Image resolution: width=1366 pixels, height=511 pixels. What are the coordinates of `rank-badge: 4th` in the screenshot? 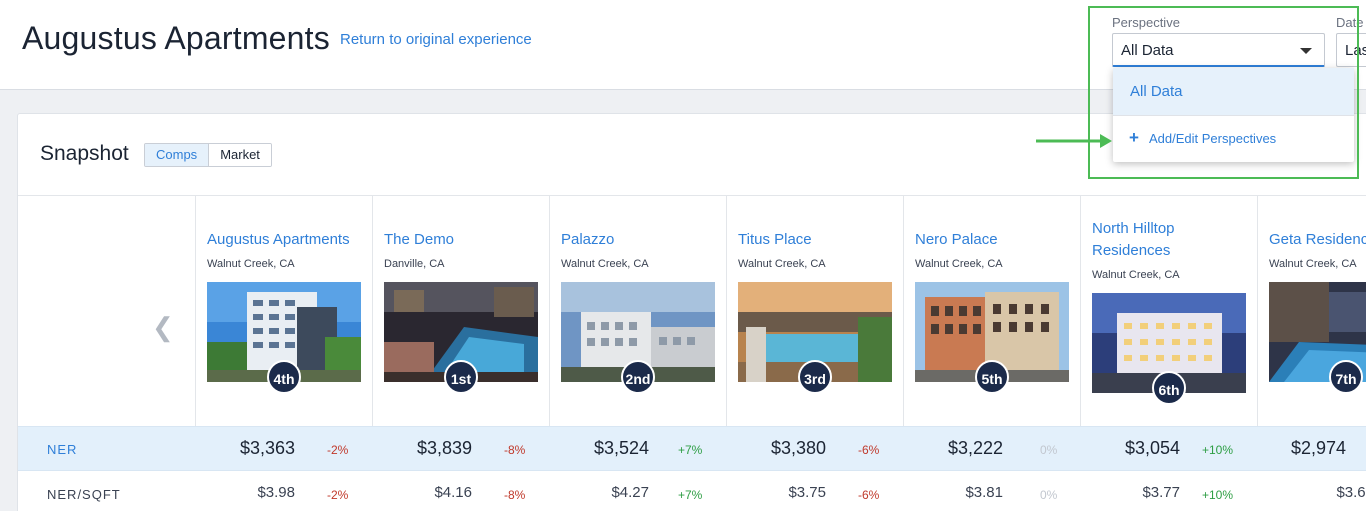 It's located at (284, 377).